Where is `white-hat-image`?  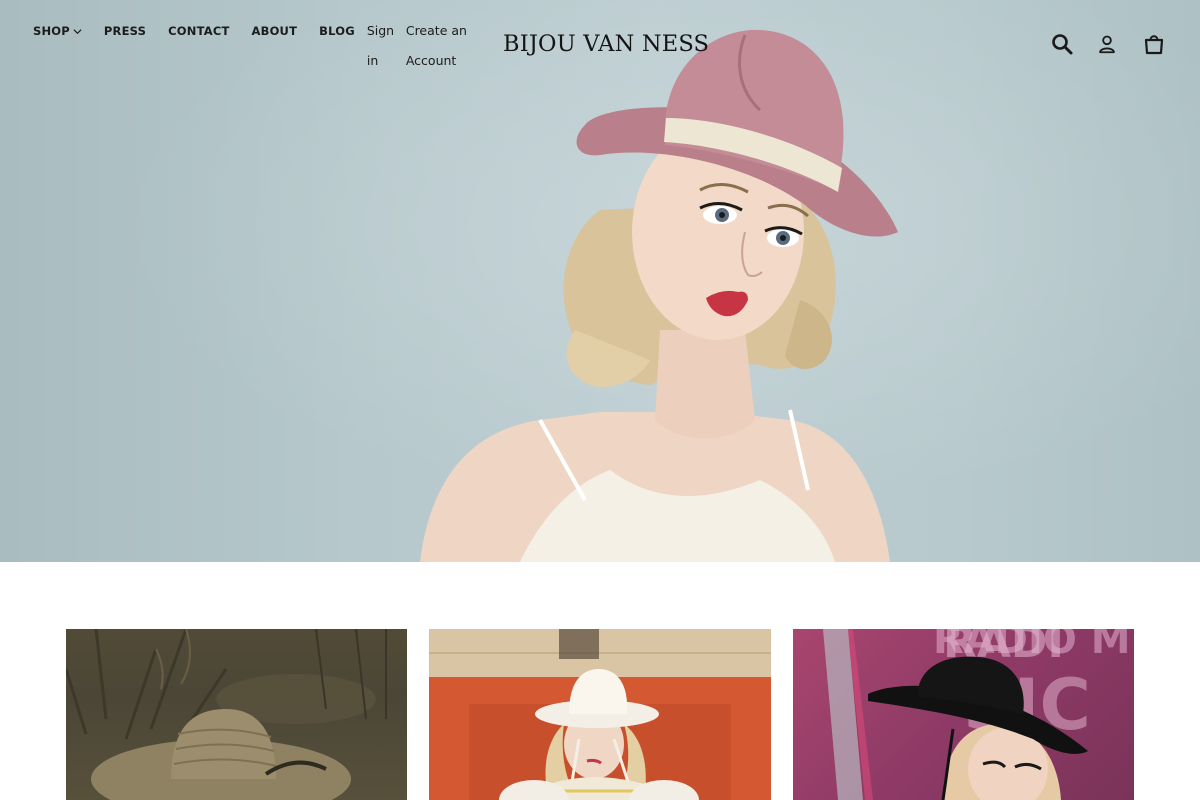 white-hat-image is located at coordinates (600, 714).